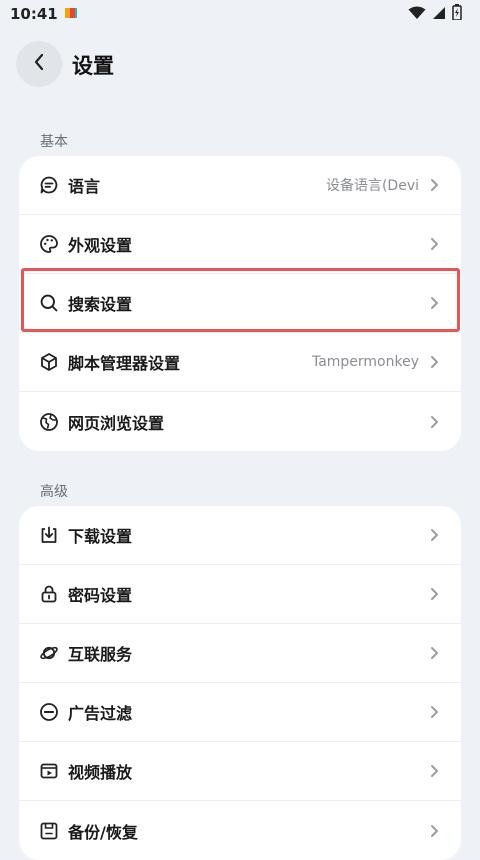 The height and width of the screenshot is (860, 480). What do you see at coordinates (372, 186) in the screenshot?
I see `settings-row-value: 设备语言(Devi` at bounding box center [372, 186].